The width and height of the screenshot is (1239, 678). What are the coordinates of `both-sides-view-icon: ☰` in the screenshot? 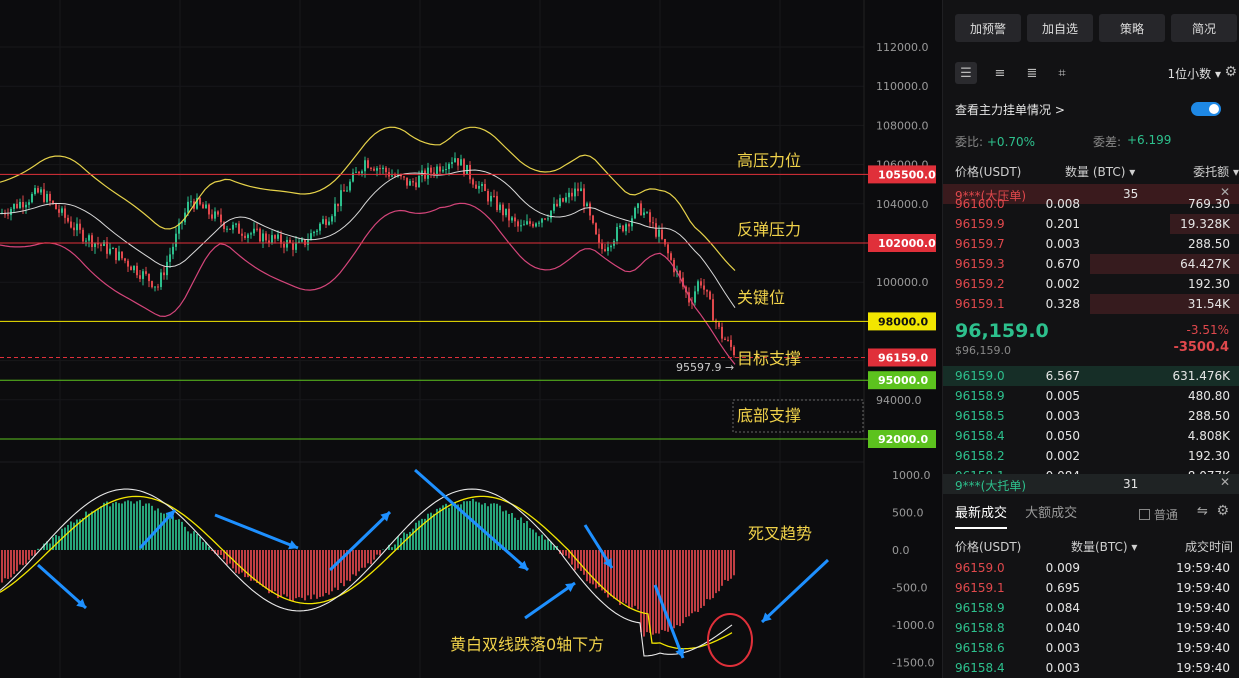 It's located at (966, 73).